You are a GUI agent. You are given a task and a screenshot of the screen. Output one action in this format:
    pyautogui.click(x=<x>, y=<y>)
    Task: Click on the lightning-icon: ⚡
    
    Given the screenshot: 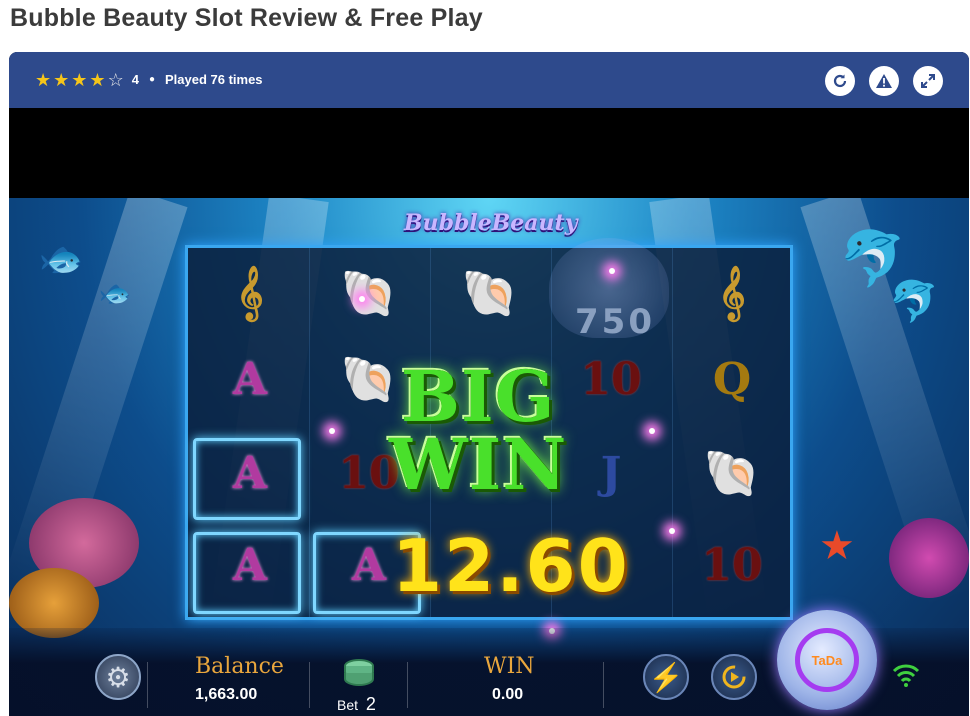 What is the action you would take?
    pyautogui.click(x=666, y=677)
    